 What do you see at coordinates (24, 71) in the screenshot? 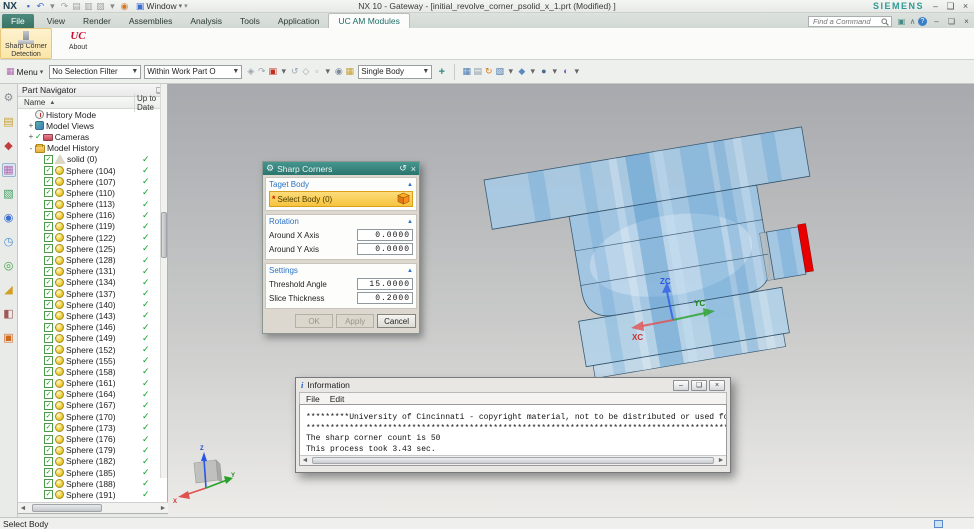
I see `menu-button: ▦ Menu ▾` at bounding box center [24, 71].